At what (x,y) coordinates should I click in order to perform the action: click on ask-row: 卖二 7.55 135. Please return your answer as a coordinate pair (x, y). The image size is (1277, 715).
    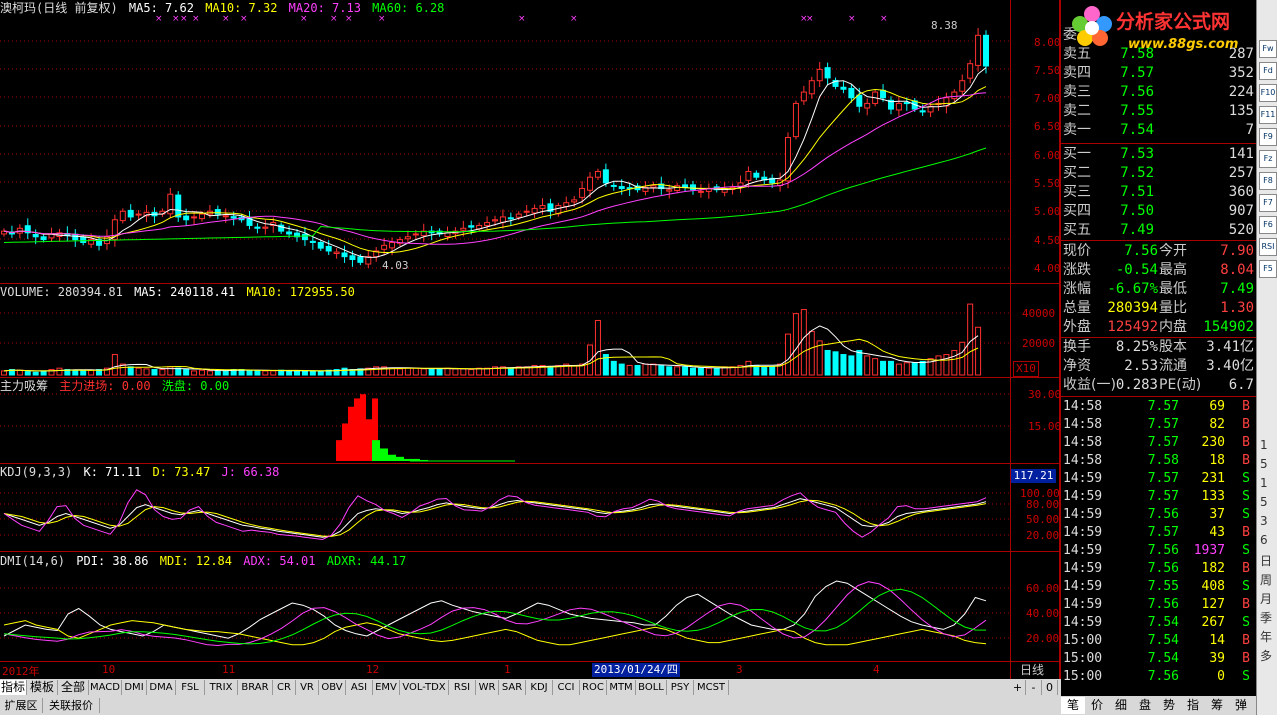
    Looking at the image, I should click on (1158, 111).